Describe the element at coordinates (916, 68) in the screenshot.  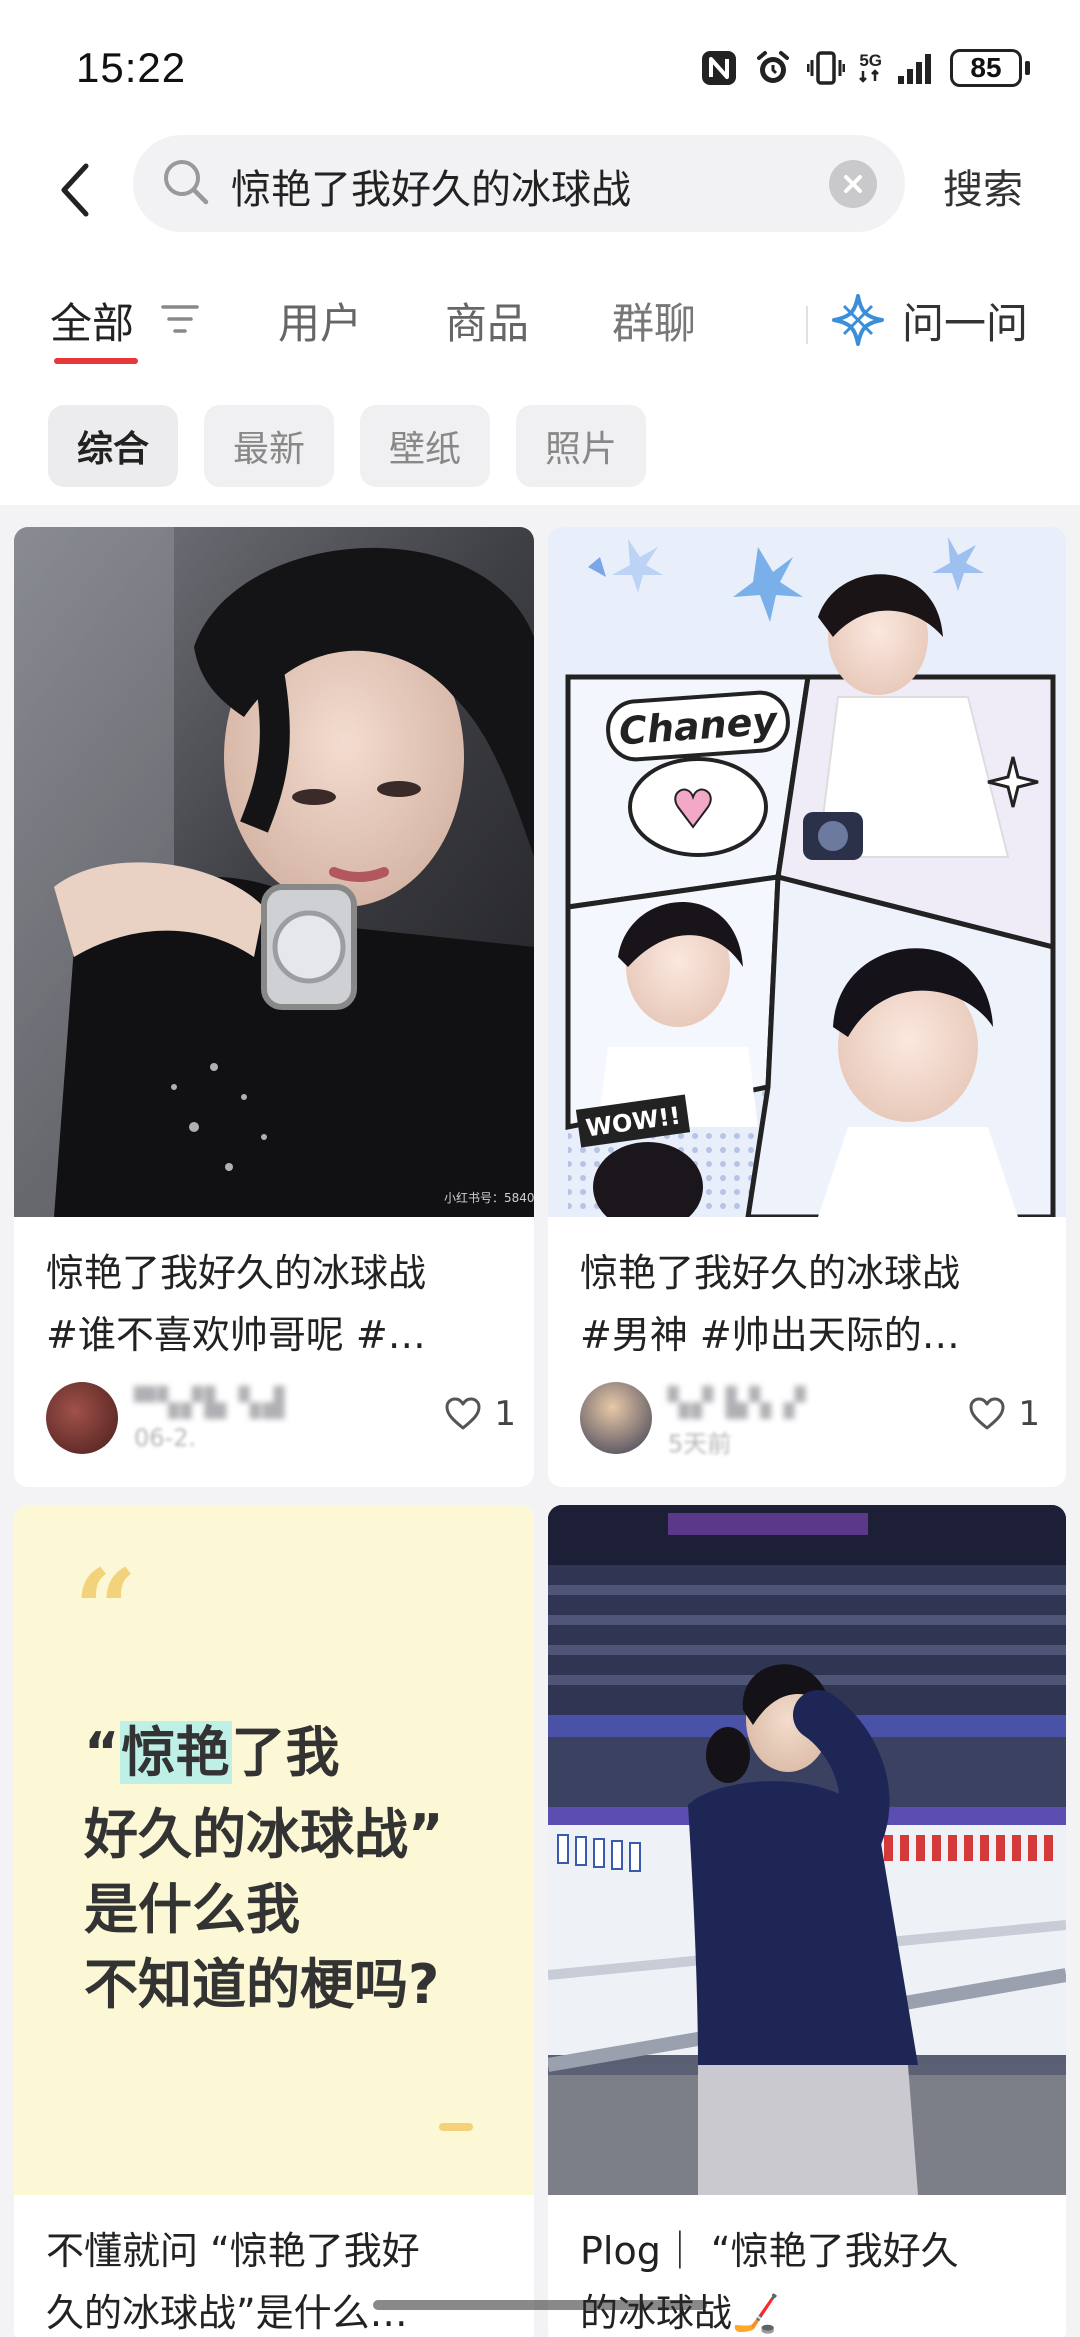
I see `signal-icon` at that location.